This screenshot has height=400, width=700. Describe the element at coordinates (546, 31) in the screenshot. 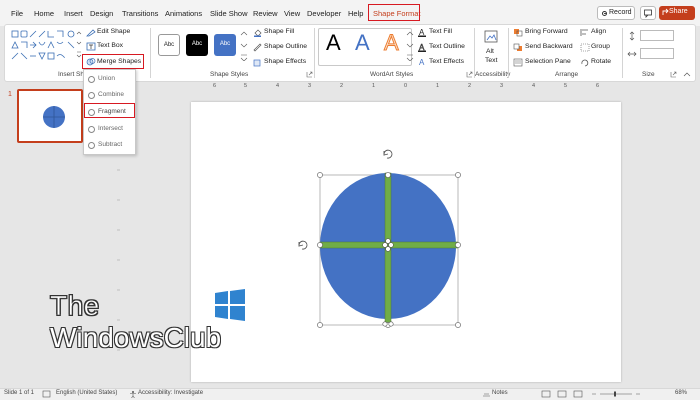

I see `bring-forward-button: Bring Forward` at that location.